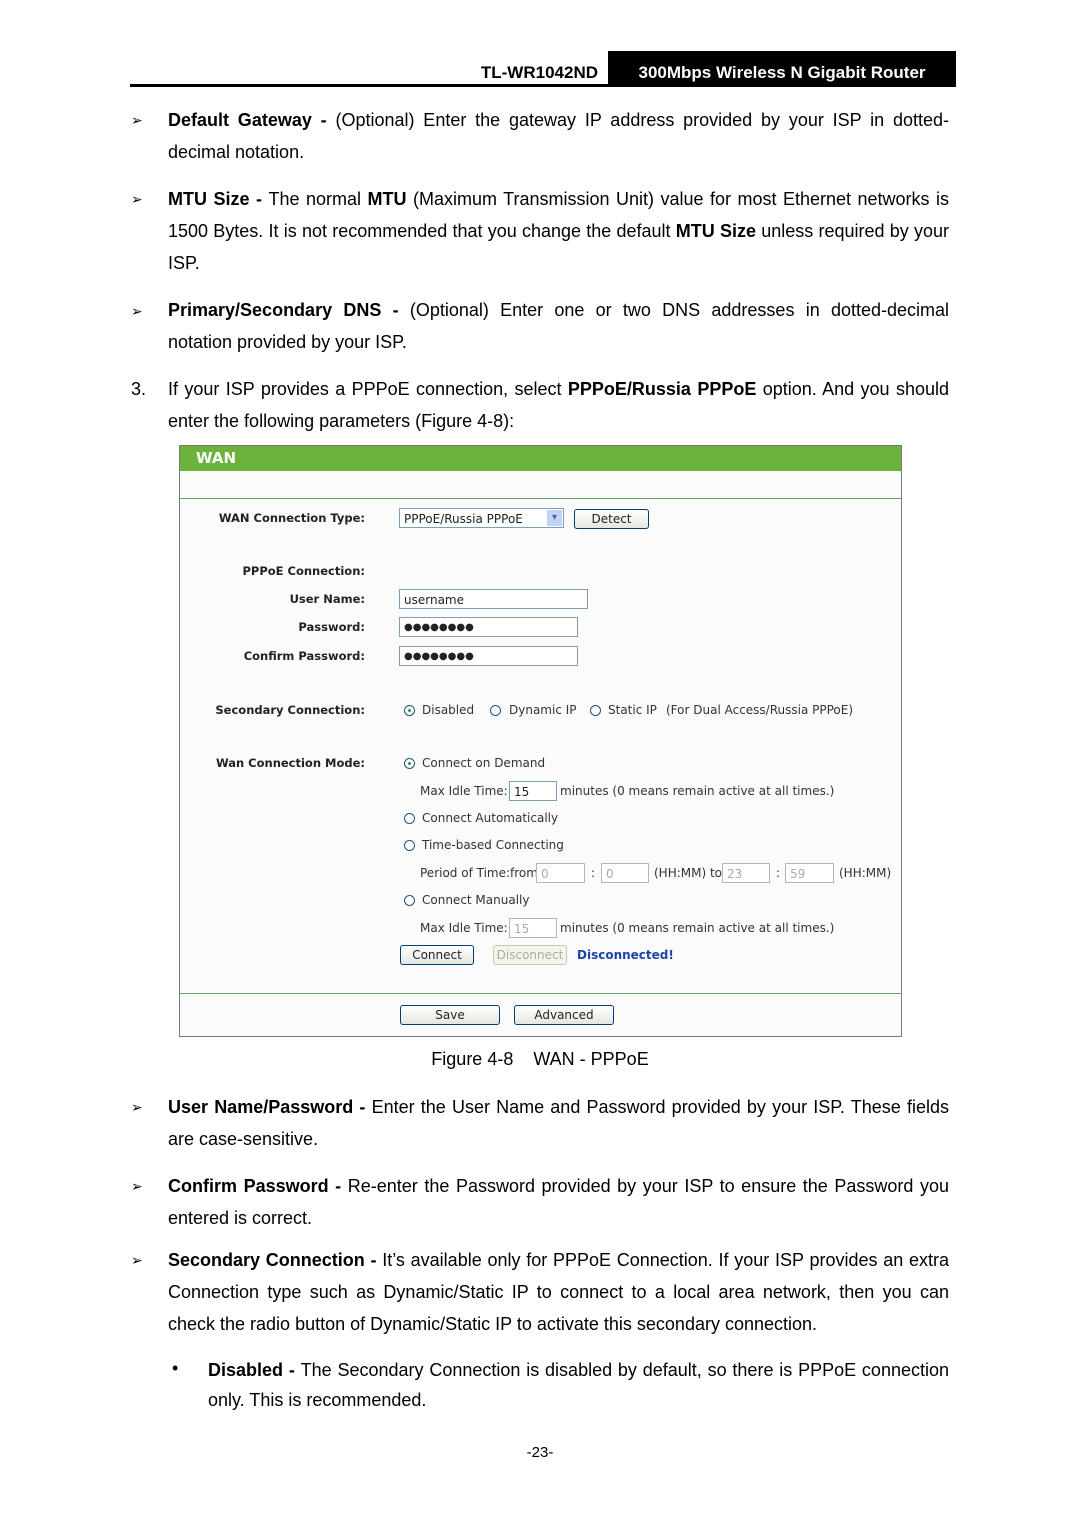  What do you see at coordinates (409, 845) in the screenshot?
I see `radio-time-based` at bounding box center [409, 845].